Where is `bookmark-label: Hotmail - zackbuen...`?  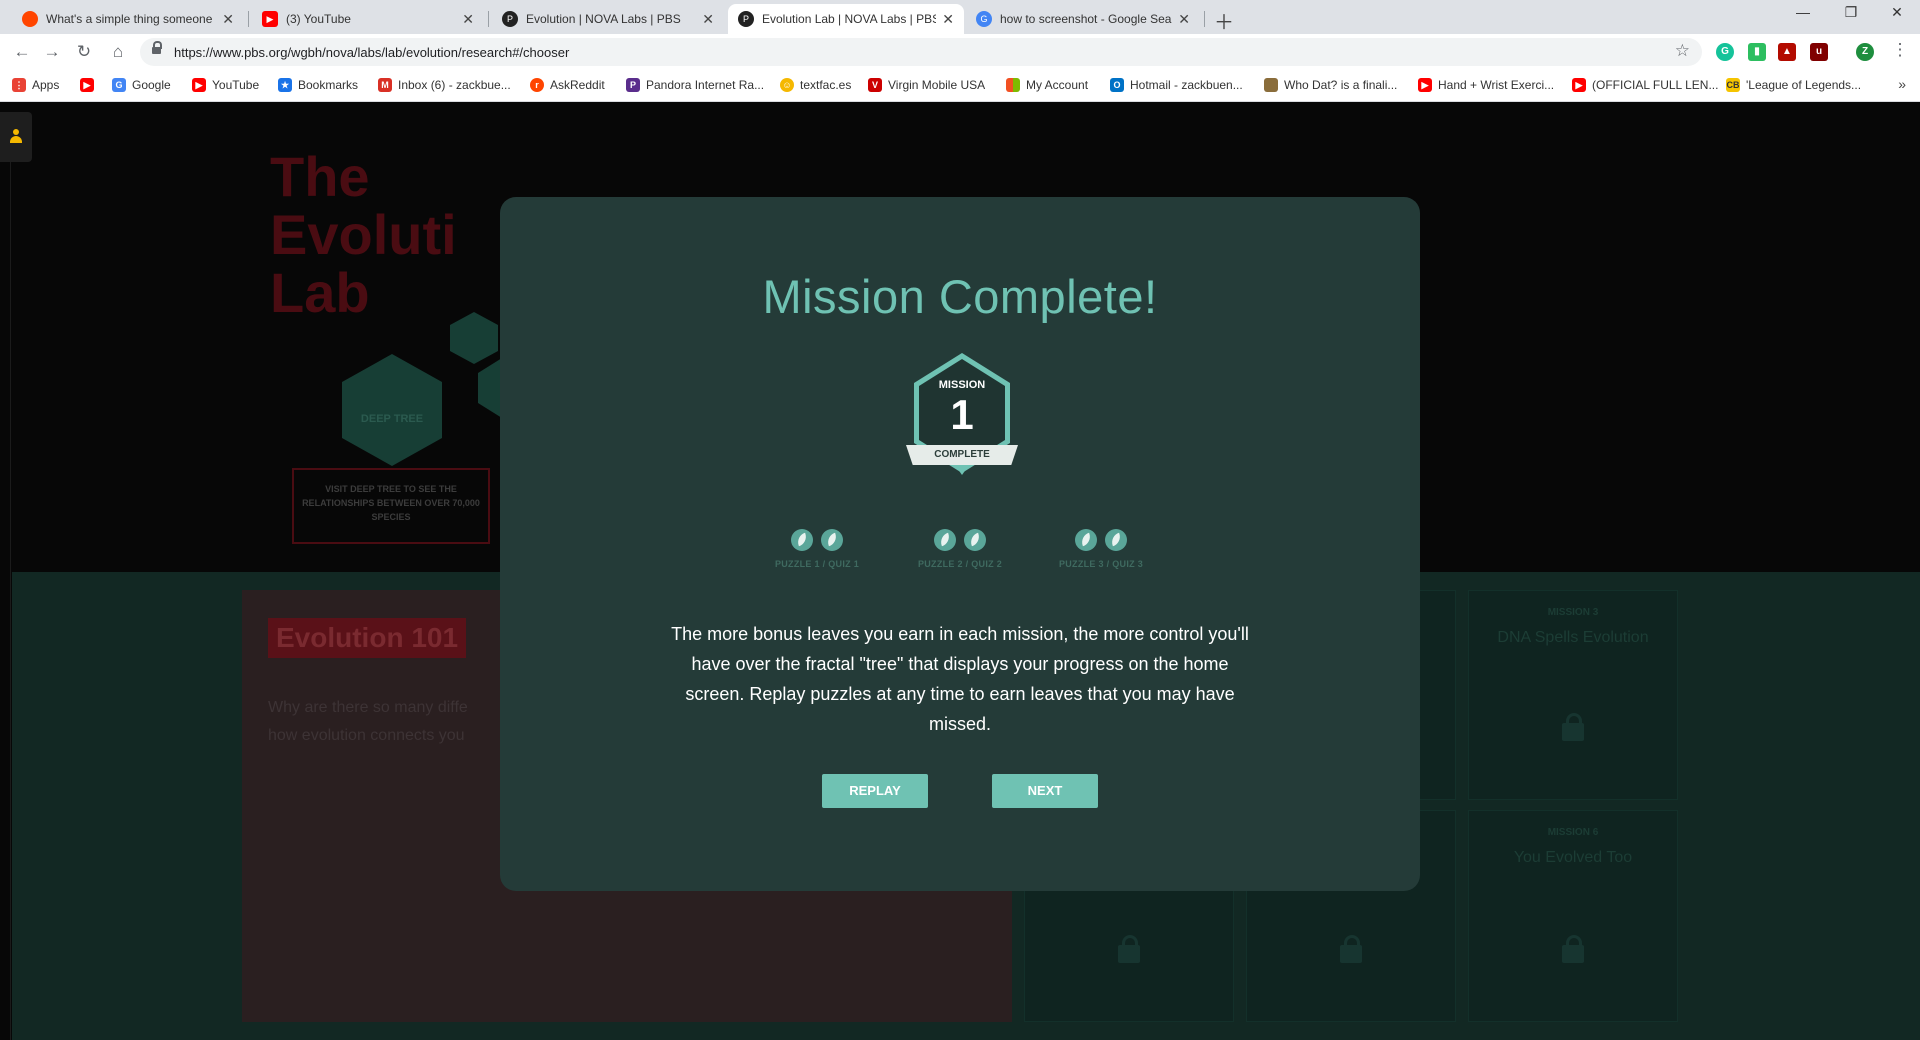
bookmark-label: Hotmail - zackbuen... is located at coordinates (1186, 85).